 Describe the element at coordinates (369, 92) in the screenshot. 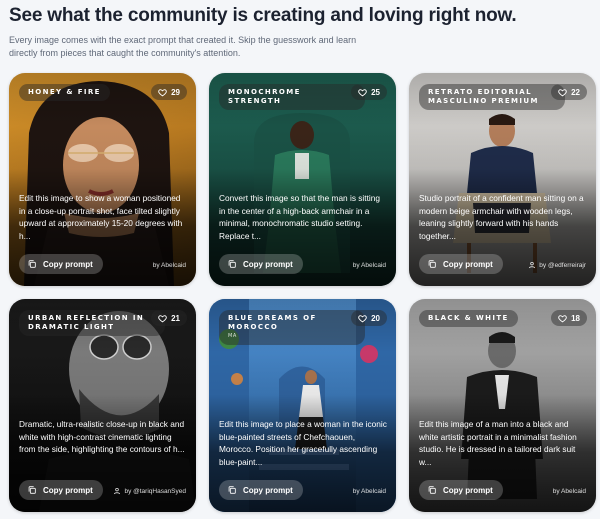

I see `like-button: 25` at that location.